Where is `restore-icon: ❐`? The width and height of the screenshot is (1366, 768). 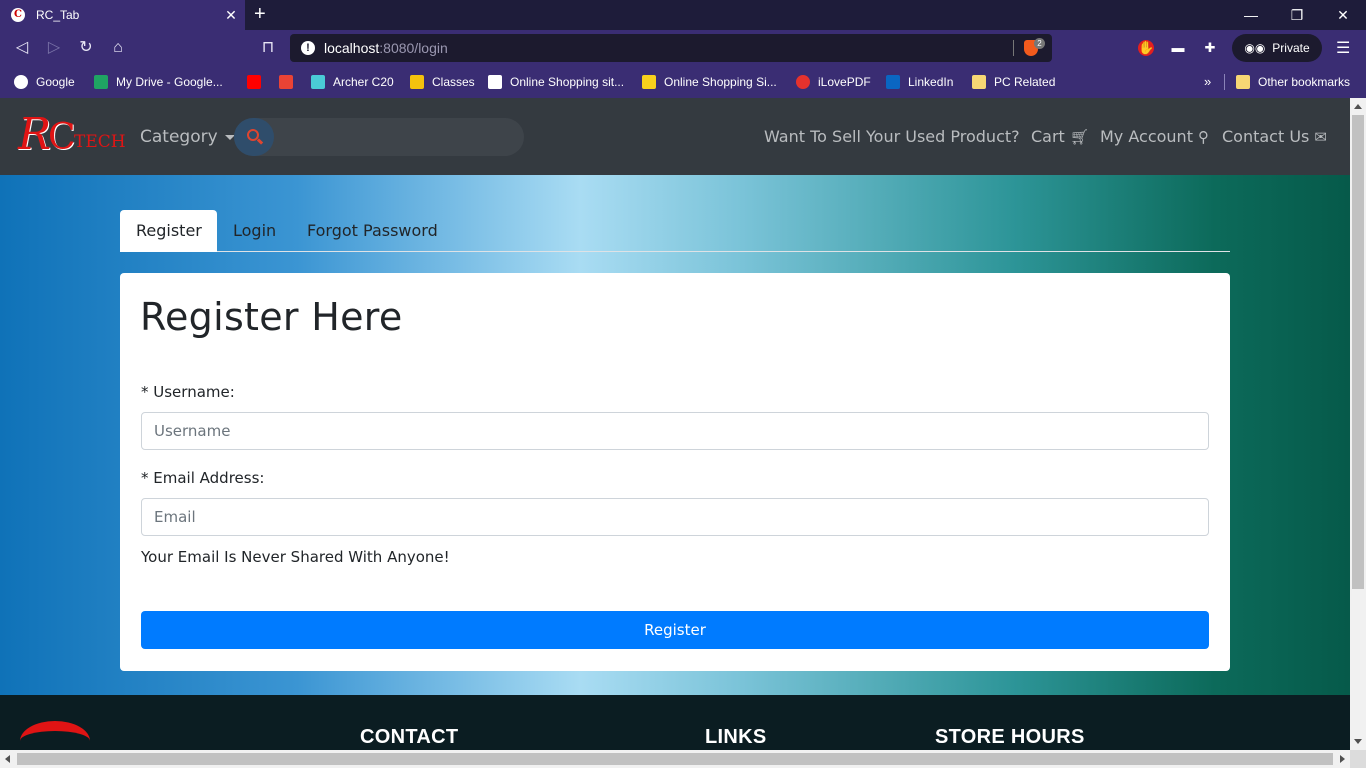 restore-icon: ❐ is located at coordinates (1297, 15).